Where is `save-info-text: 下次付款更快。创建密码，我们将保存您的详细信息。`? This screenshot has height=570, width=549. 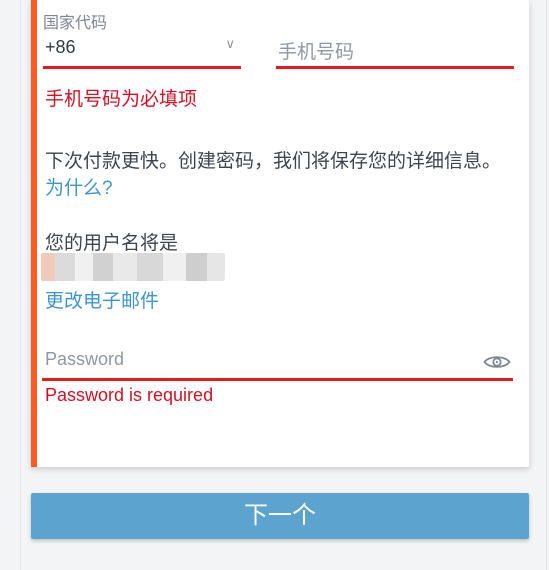
save-info-text: 下次付款更快。创建密码，我们将保存您的详细信息。 is located at coordinates (273, 161).